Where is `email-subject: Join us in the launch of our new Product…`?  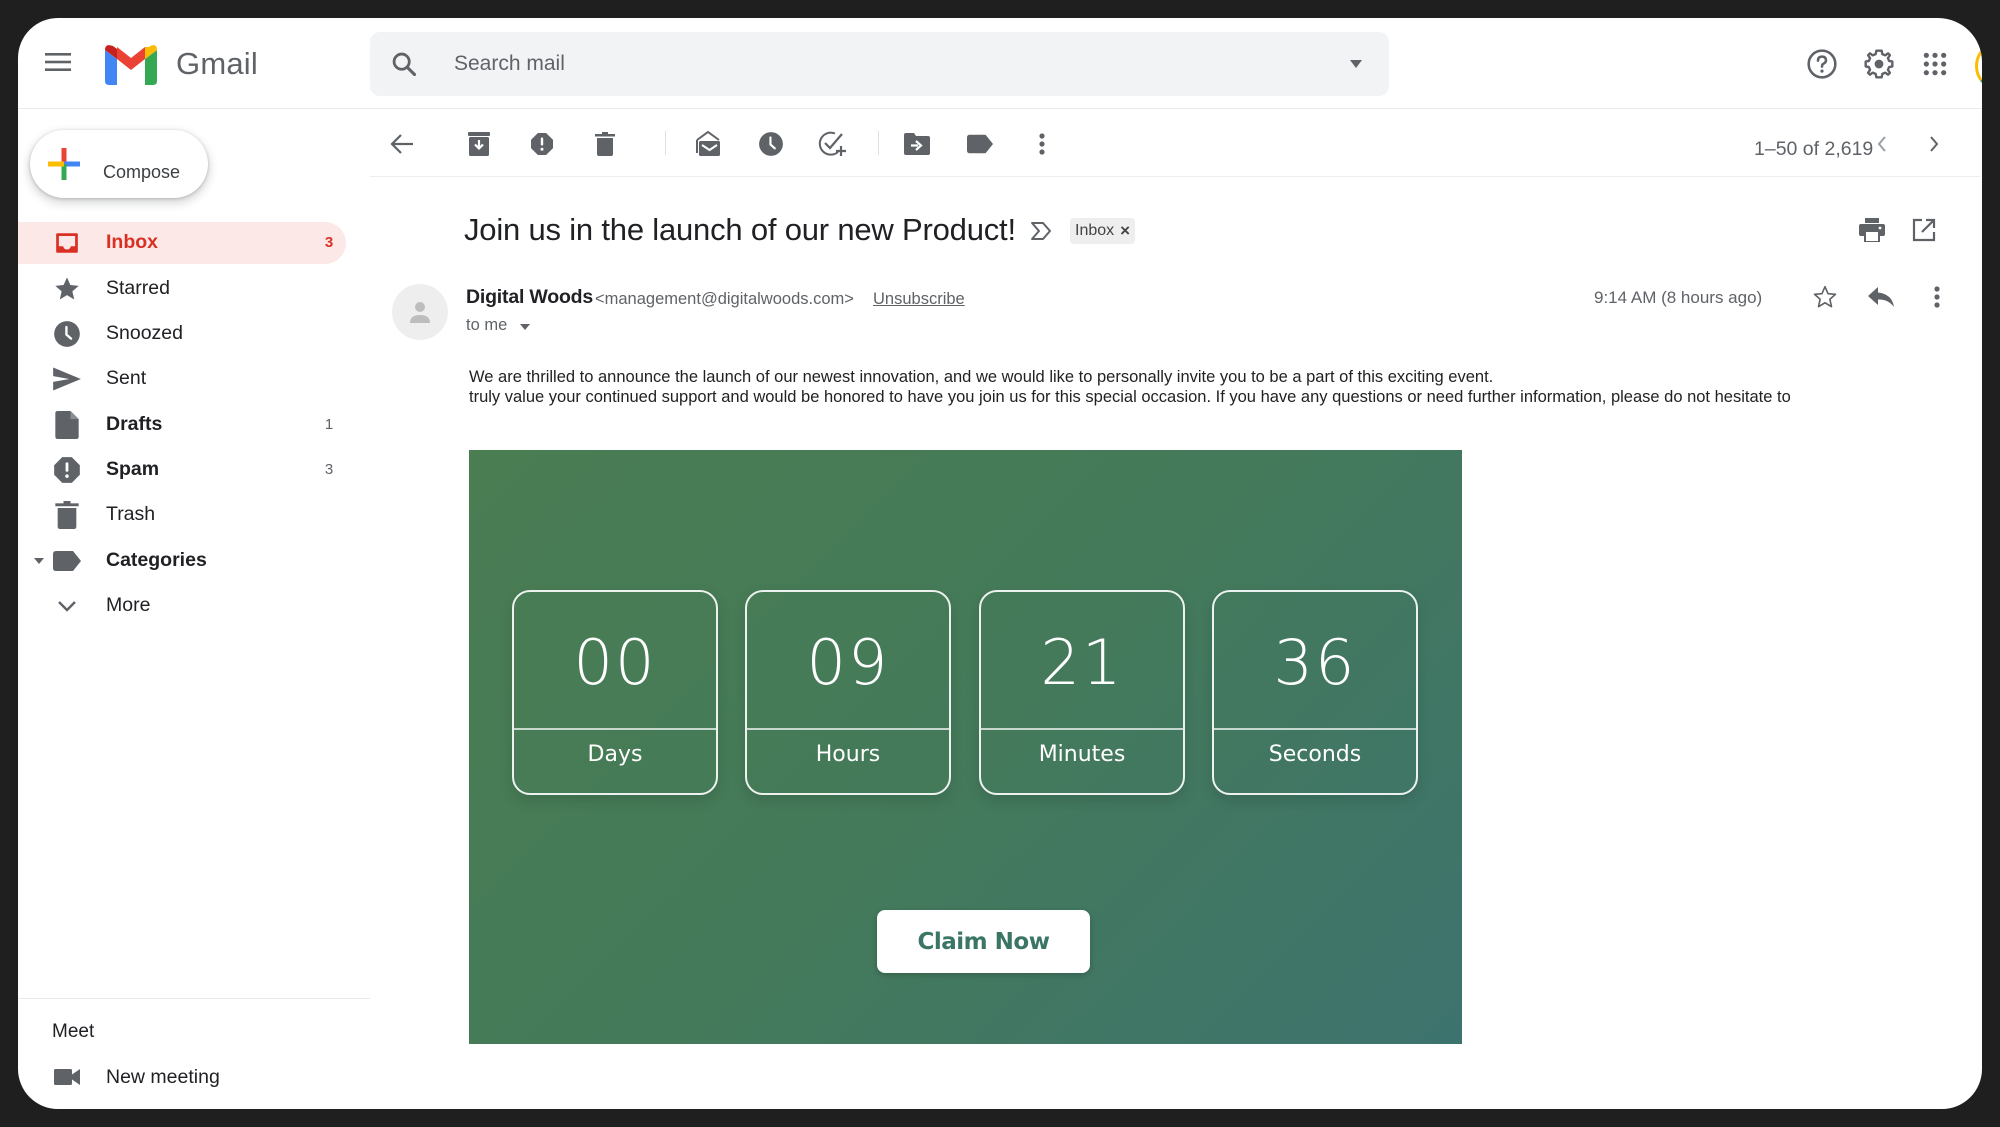 email-subject: Join us in the launch of our new Product… is located at coordinates (740, 229).